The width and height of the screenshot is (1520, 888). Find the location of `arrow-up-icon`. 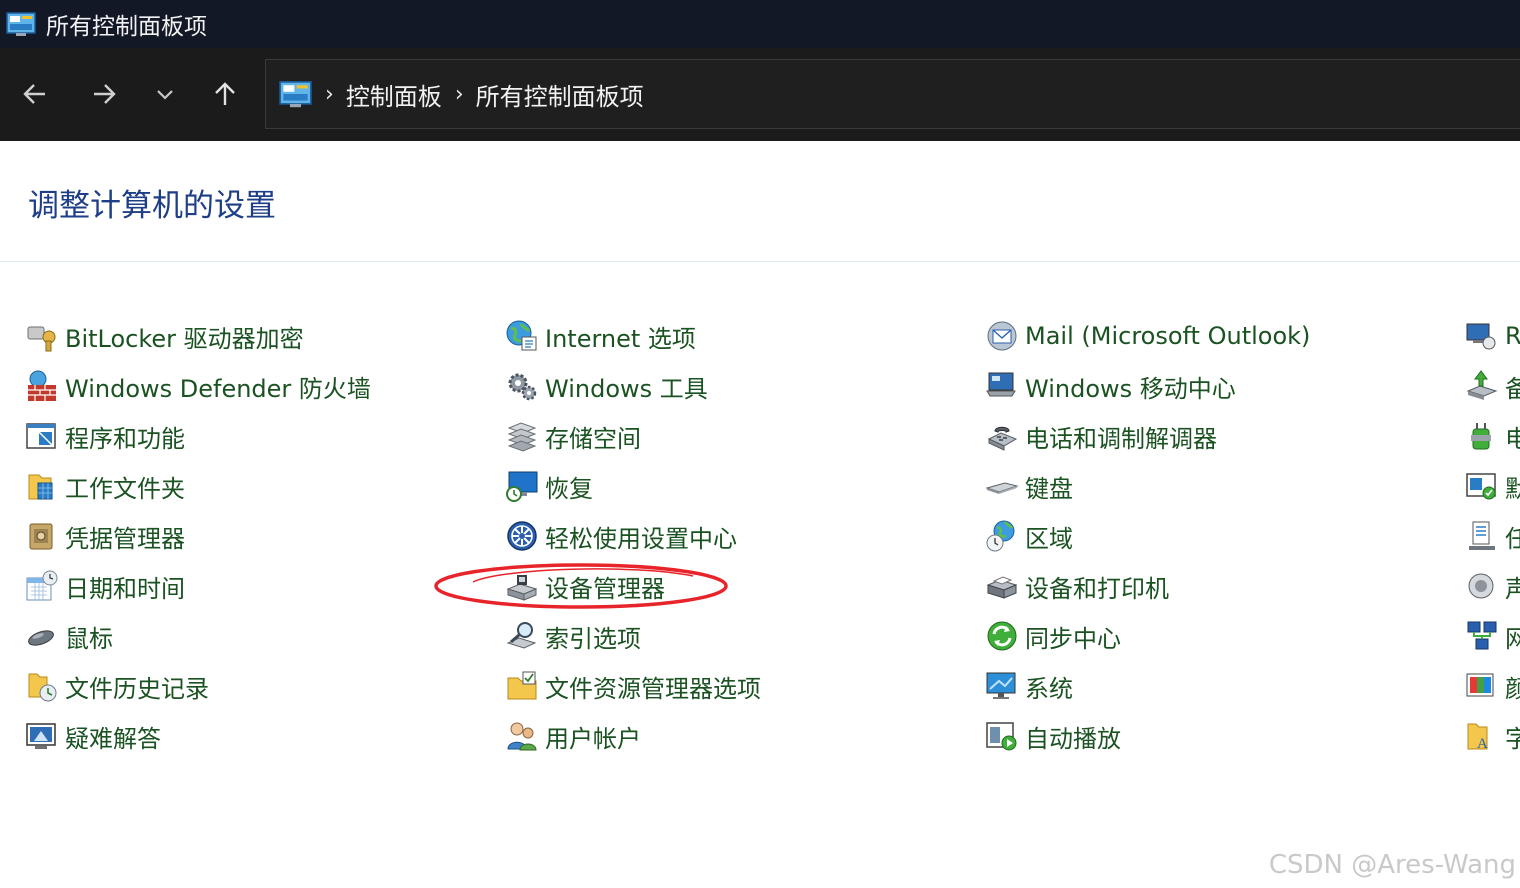

arrow-up-icon is located at coordinates (225, 93).